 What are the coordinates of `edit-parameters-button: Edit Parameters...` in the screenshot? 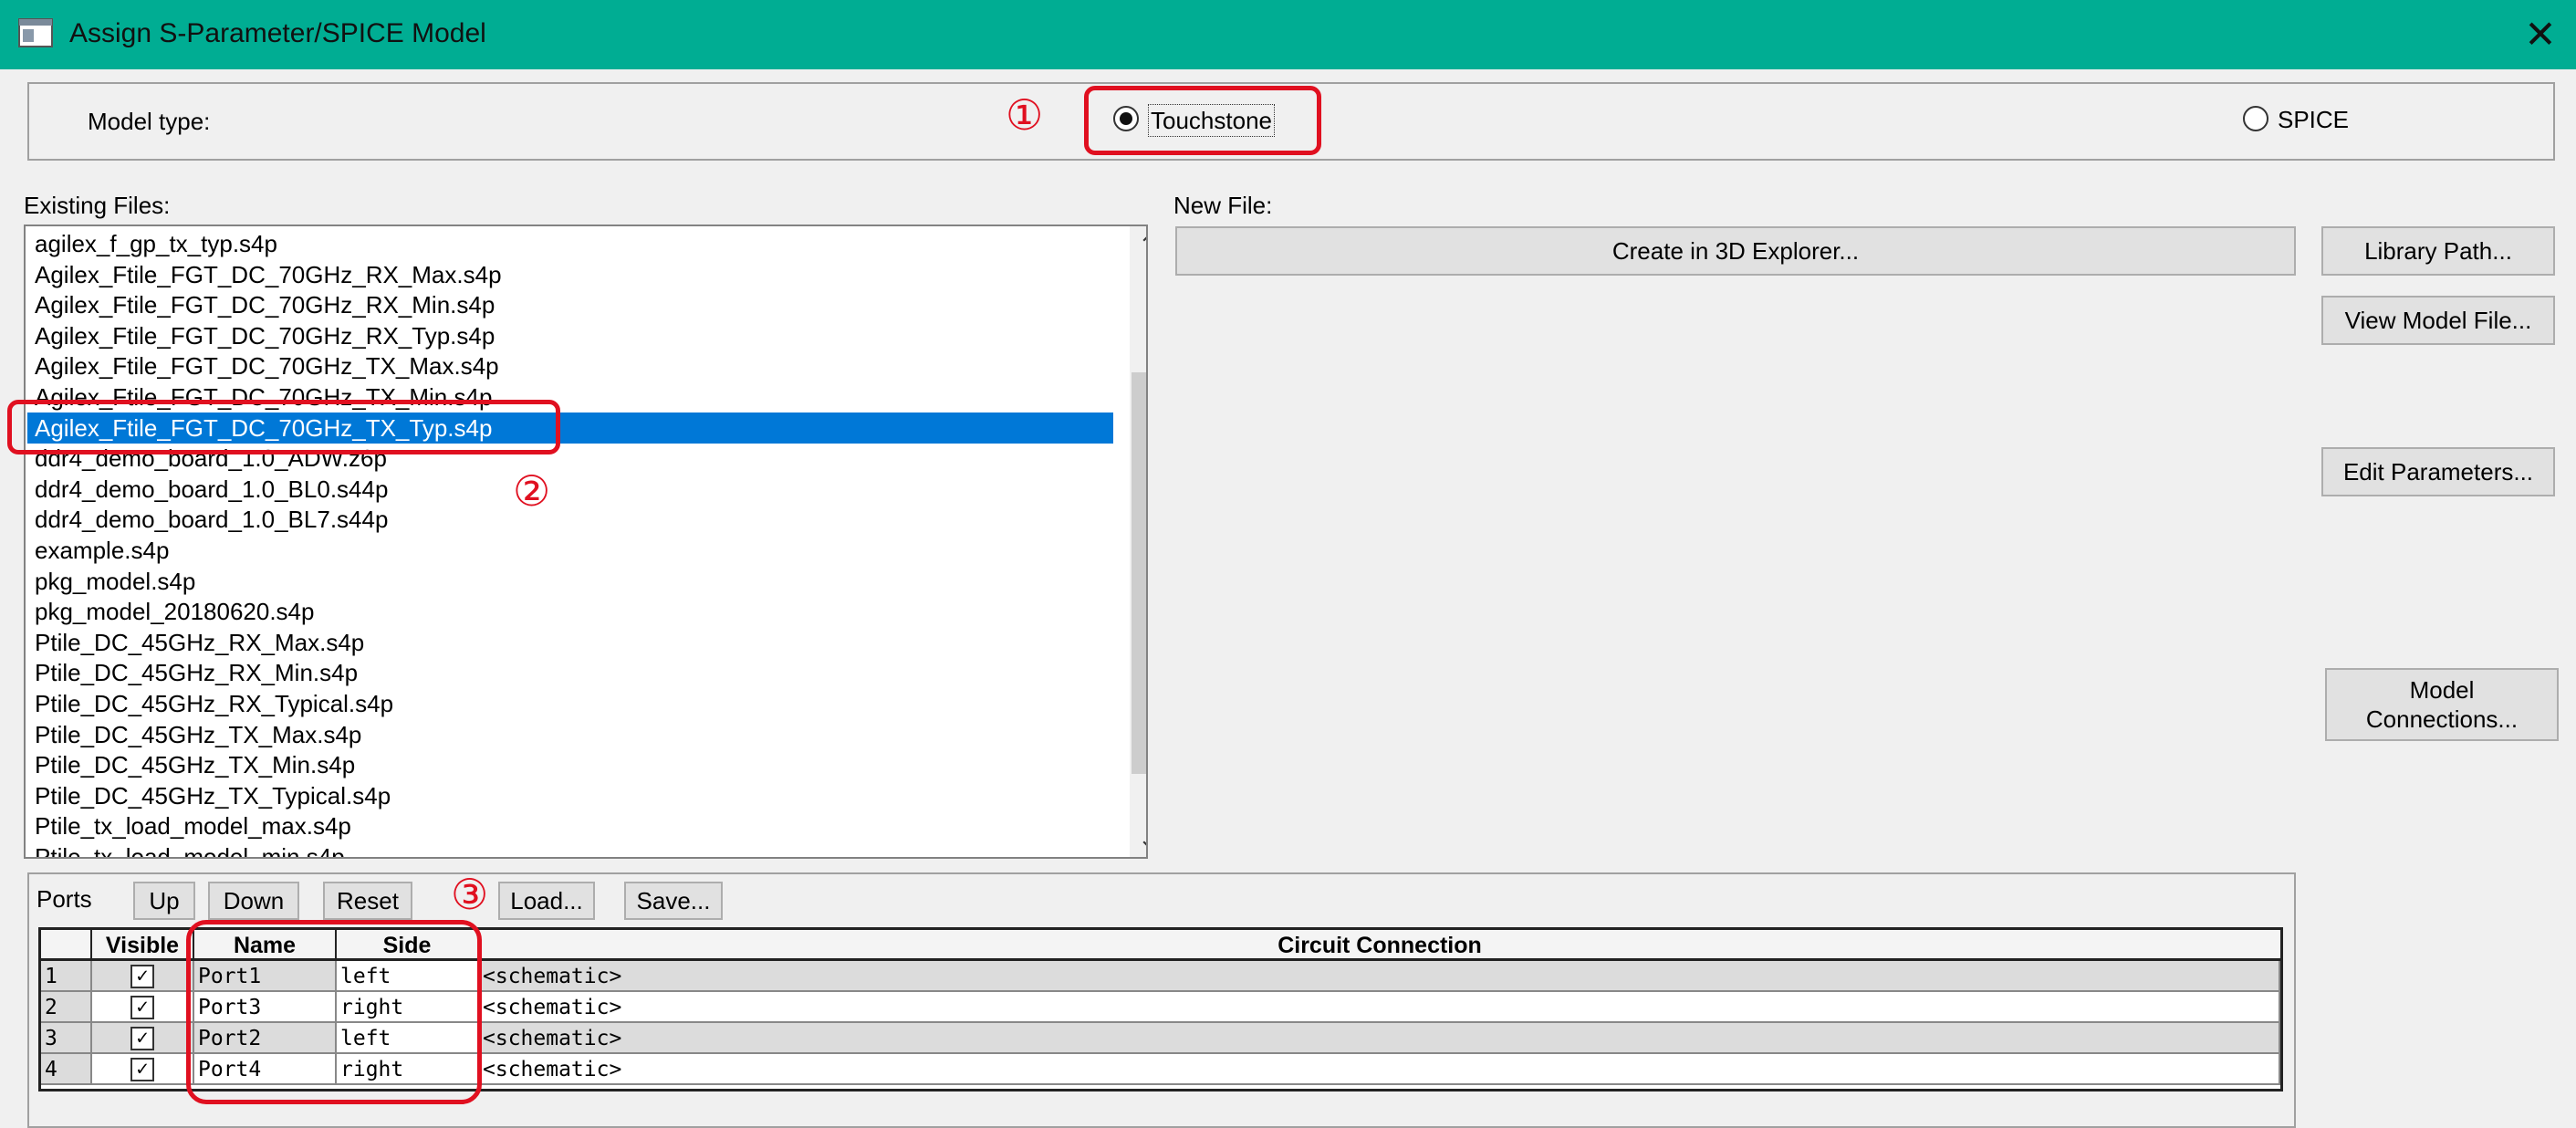 It's located at (2438, 471).